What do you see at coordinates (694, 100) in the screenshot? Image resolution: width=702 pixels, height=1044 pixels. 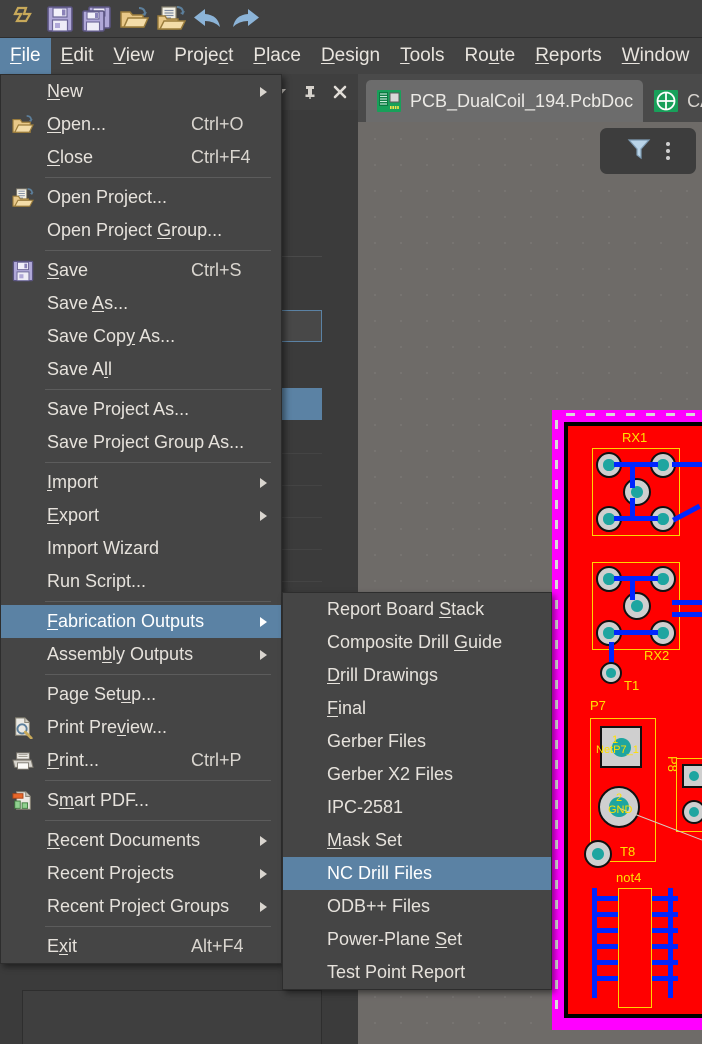 I see `tab-label: CAM` at bounding box center [694, 100].